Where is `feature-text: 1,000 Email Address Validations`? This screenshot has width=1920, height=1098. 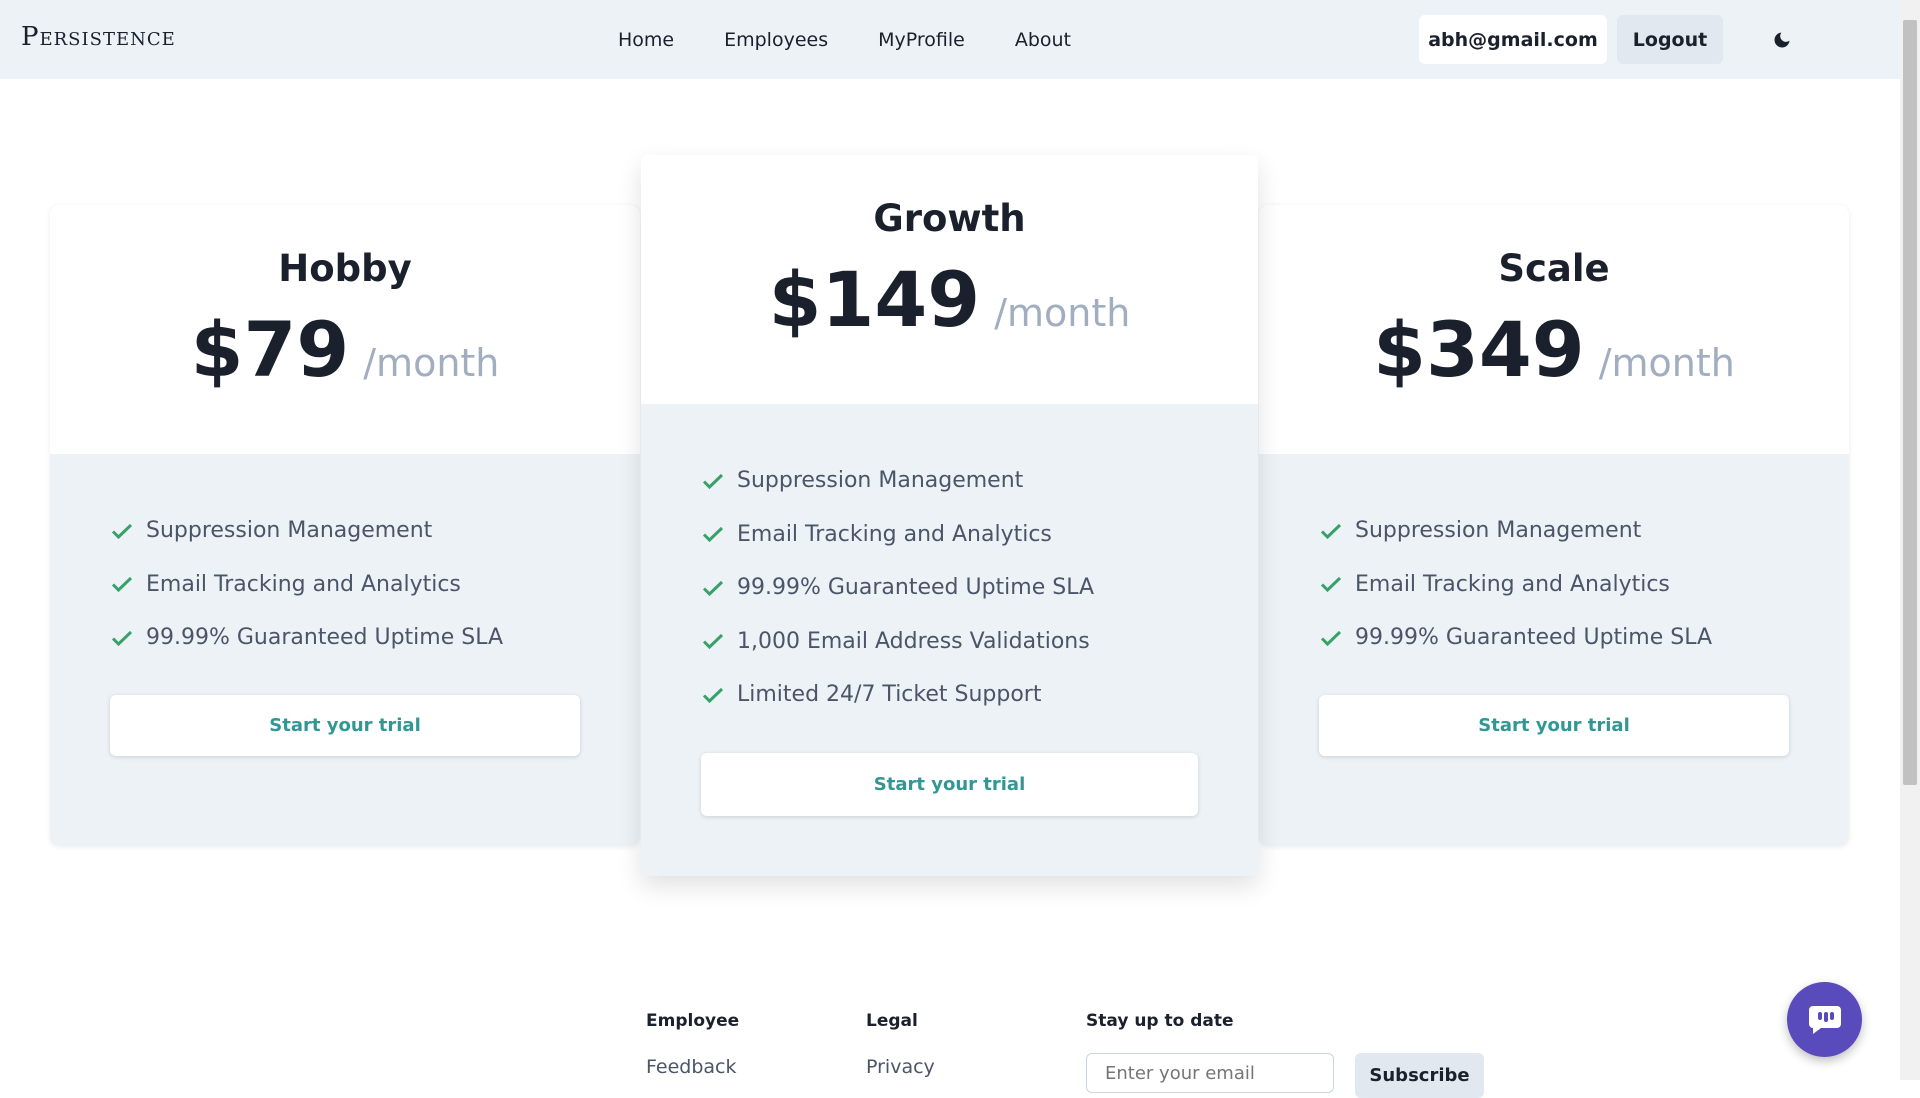
feature-text: 1,000 Email Address Validations is located at coordinates (913, 641).